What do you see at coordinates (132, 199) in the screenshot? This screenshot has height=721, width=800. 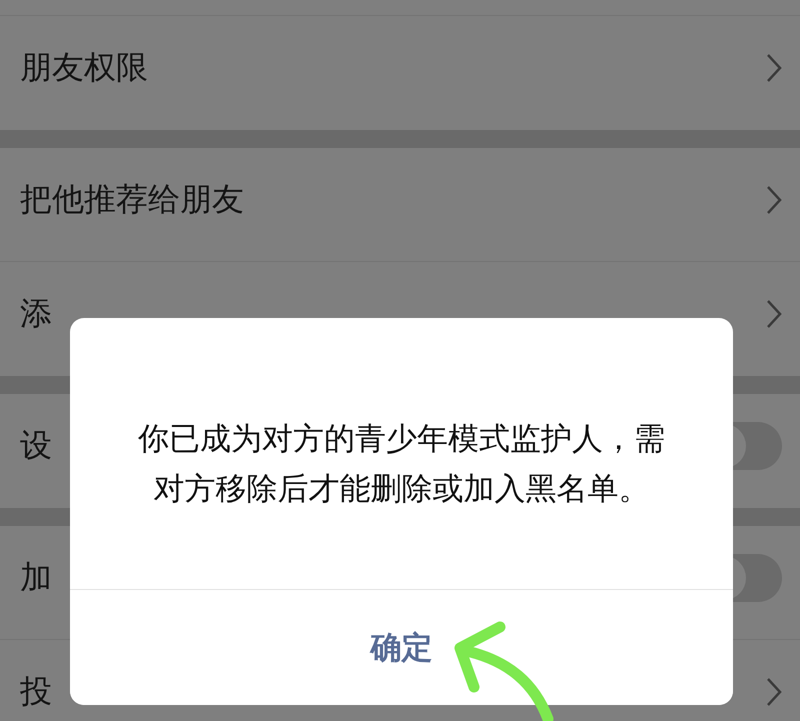 I see `row-label: 把他推荐给朋友` at bounding box center [132, 199].